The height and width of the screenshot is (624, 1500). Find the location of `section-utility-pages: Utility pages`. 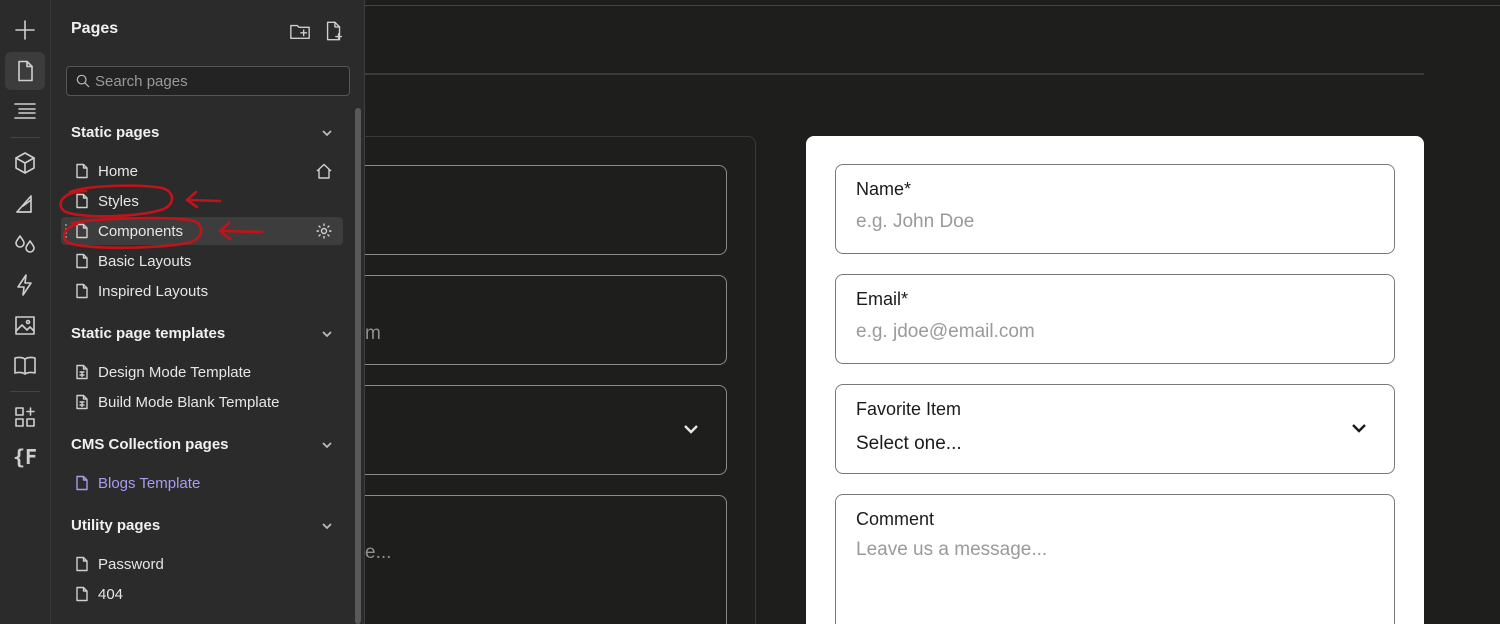

section-utility-pages: Utility pages is located at coordinates (202, 525).